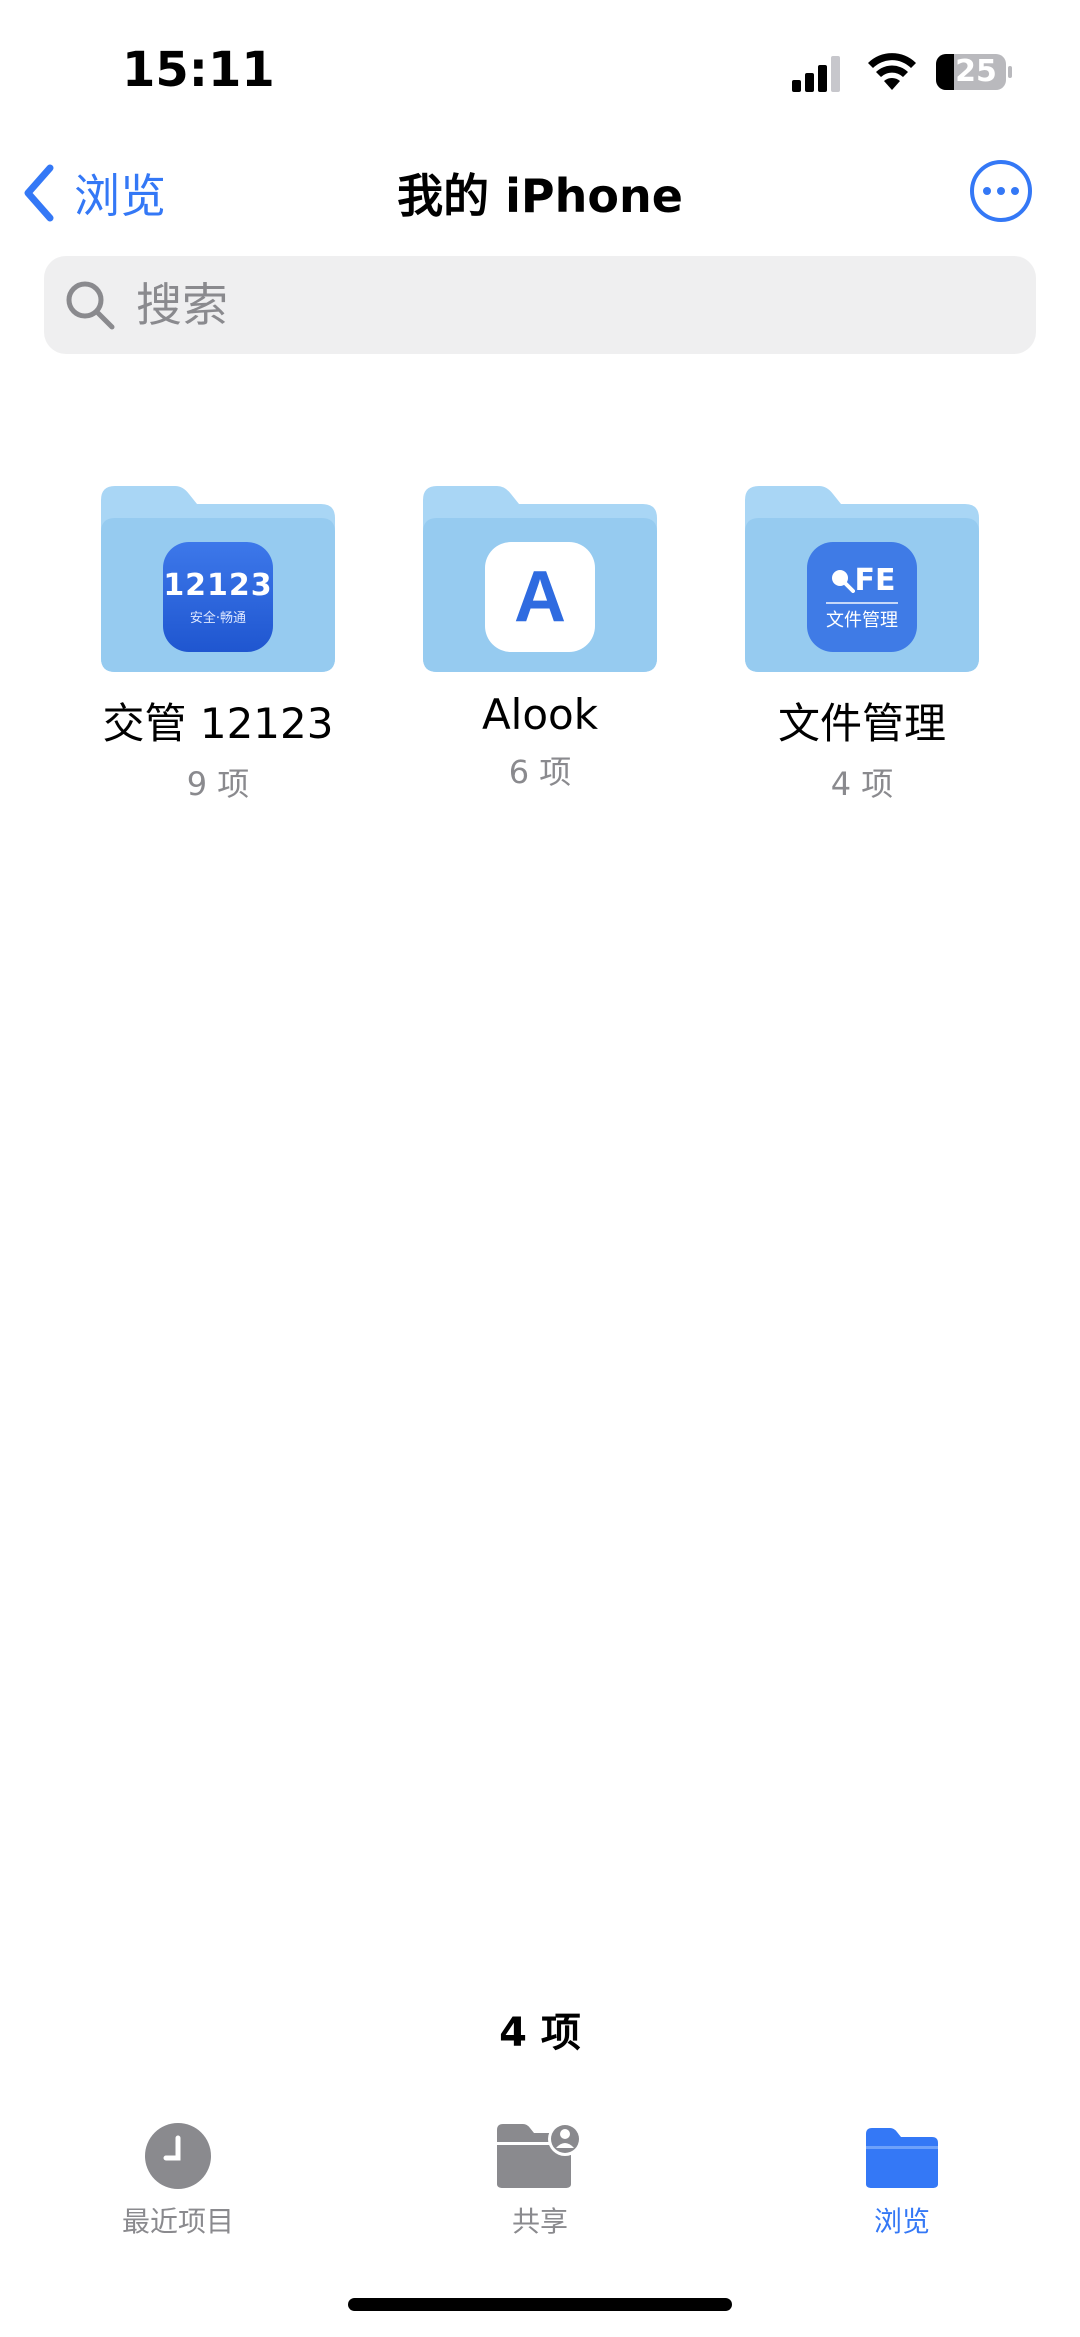 This screenshot has width=1080, height=2337. I want to click on folder-item-count: 4 项, so click(862, 784).